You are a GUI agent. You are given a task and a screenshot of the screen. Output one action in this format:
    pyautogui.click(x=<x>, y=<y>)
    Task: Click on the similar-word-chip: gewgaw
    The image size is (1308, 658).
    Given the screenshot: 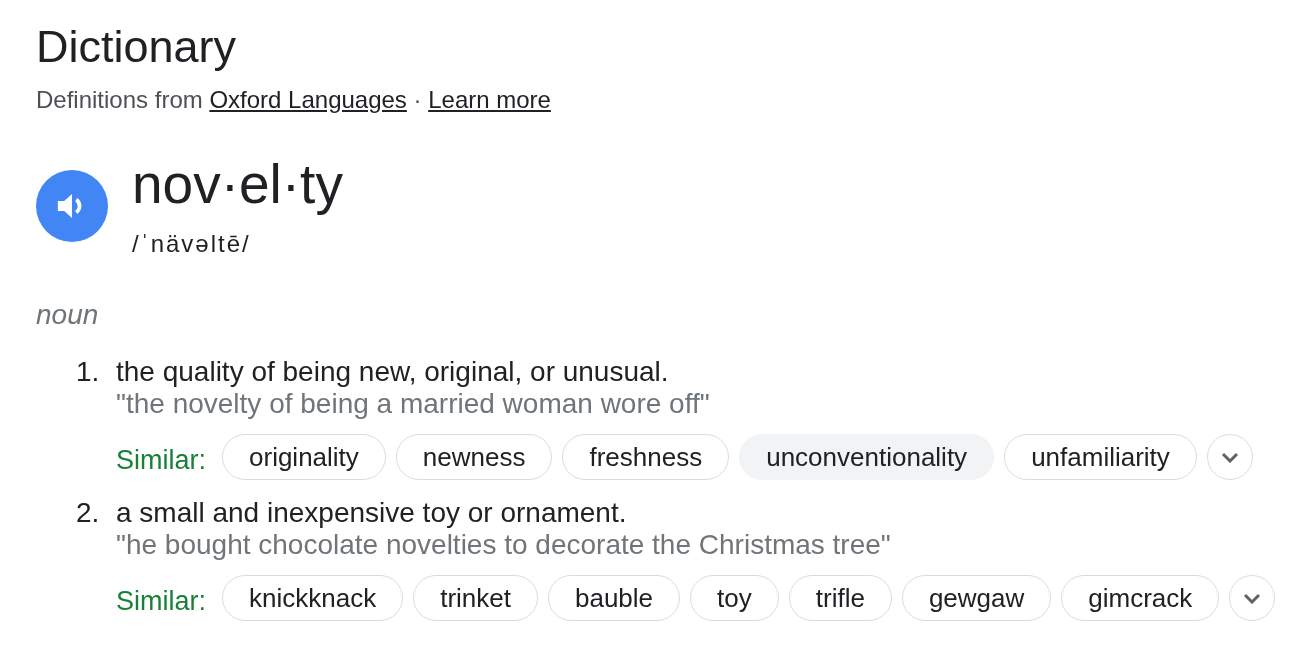 What is the action you would take?
    pyautogui.click(x=976, y=598)
    